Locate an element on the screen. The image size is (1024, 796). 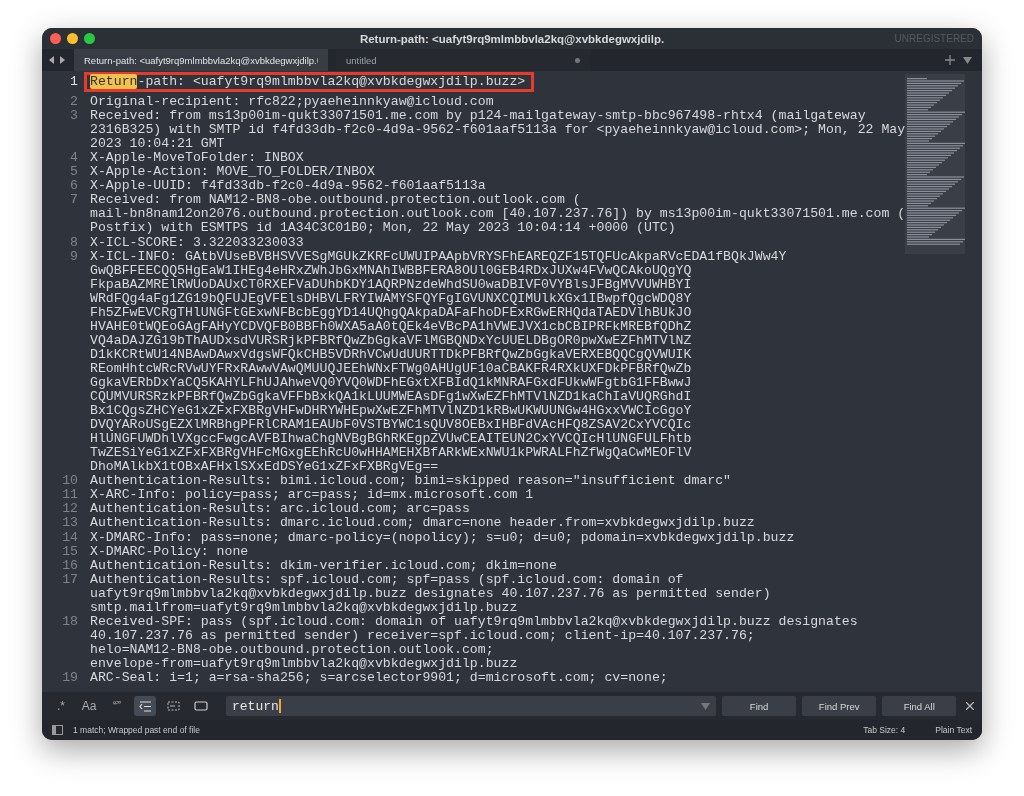
code-line: DVQYARoUSgEZXlMRBhgPFRlCRAM1EAUbF0VSTBYWC1sQUV8OEBxIHBFdVAcHFQ8ZSAV2CxYVCQIc is located at coordinates (391, 425).